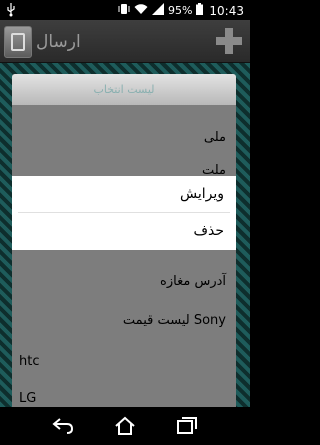 This screenshot has width=320, height=445. What do you see at coordinates (124, 394) in the screenshot?
I see `list-item: LG` at bounding box center [124, 394].